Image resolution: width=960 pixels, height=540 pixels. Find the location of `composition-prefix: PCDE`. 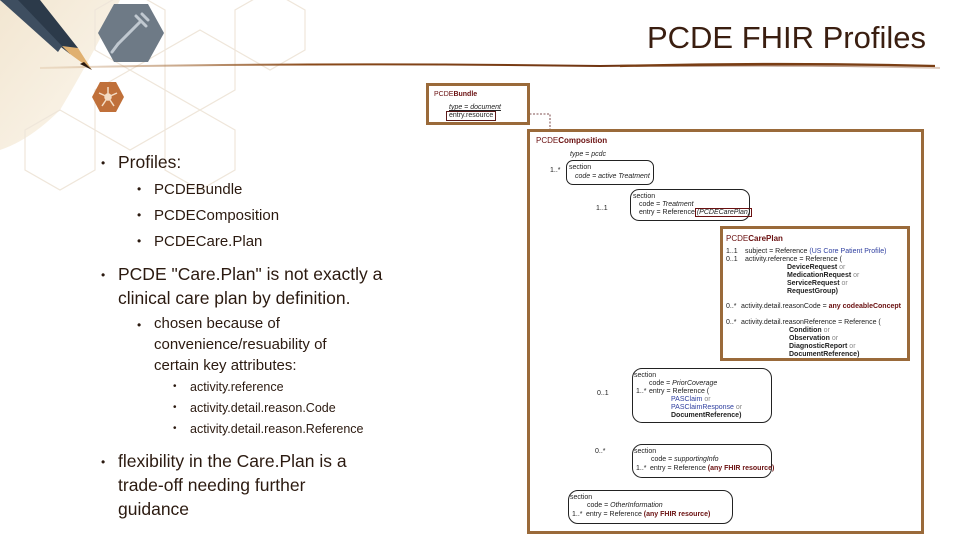

composition-prefix: PCDE is located at coordinates (547, 140).